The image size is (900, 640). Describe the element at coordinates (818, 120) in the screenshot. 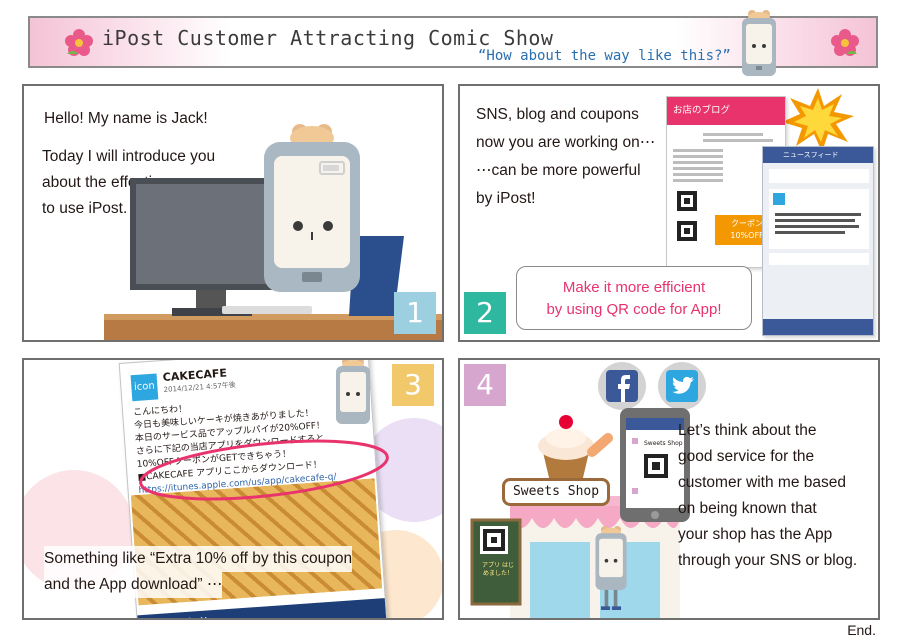

I see `starburst-icon` at that location.